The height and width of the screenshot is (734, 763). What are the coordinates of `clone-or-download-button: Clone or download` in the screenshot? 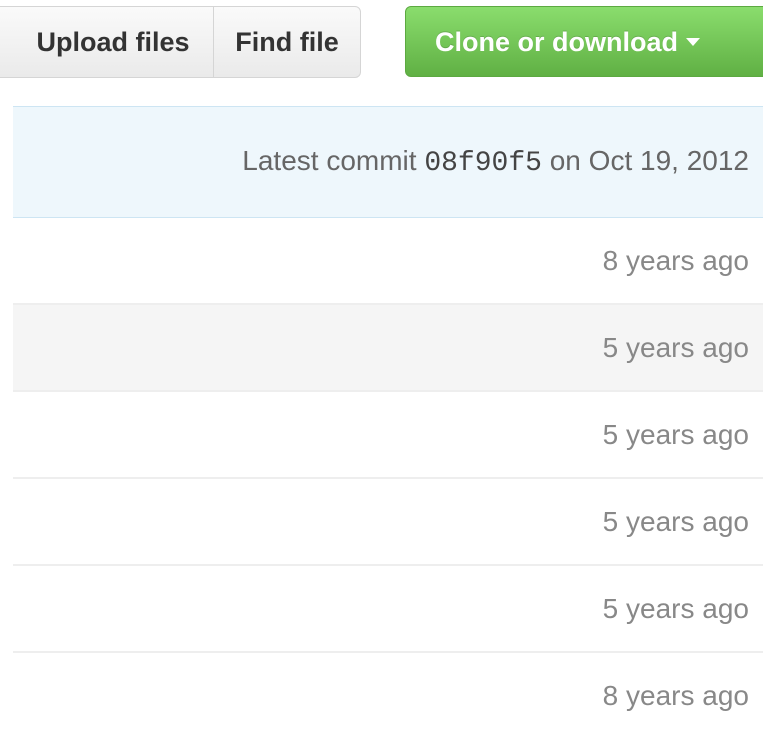 It's located at (584, 41).